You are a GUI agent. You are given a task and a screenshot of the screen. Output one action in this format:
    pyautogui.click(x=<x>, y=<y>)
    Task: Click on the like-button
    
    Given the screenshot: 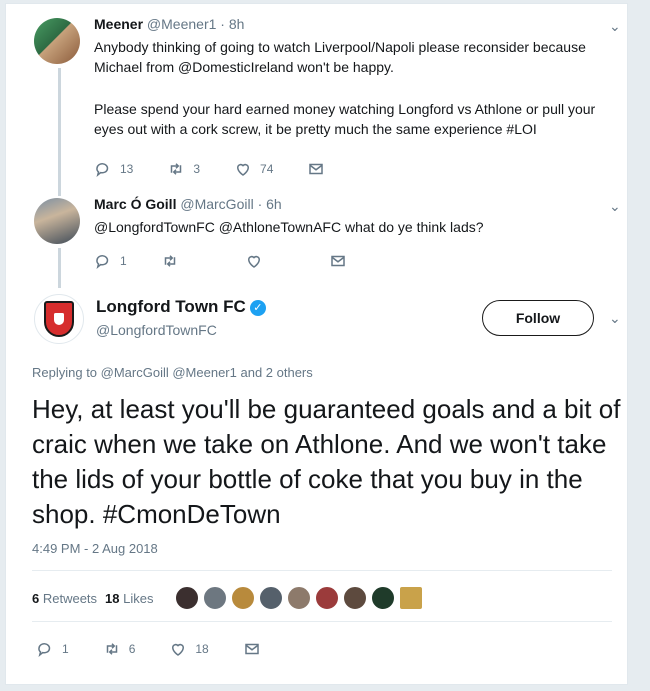 What is the action you would take?
    pyautogui.click(x=258, y=261)
    